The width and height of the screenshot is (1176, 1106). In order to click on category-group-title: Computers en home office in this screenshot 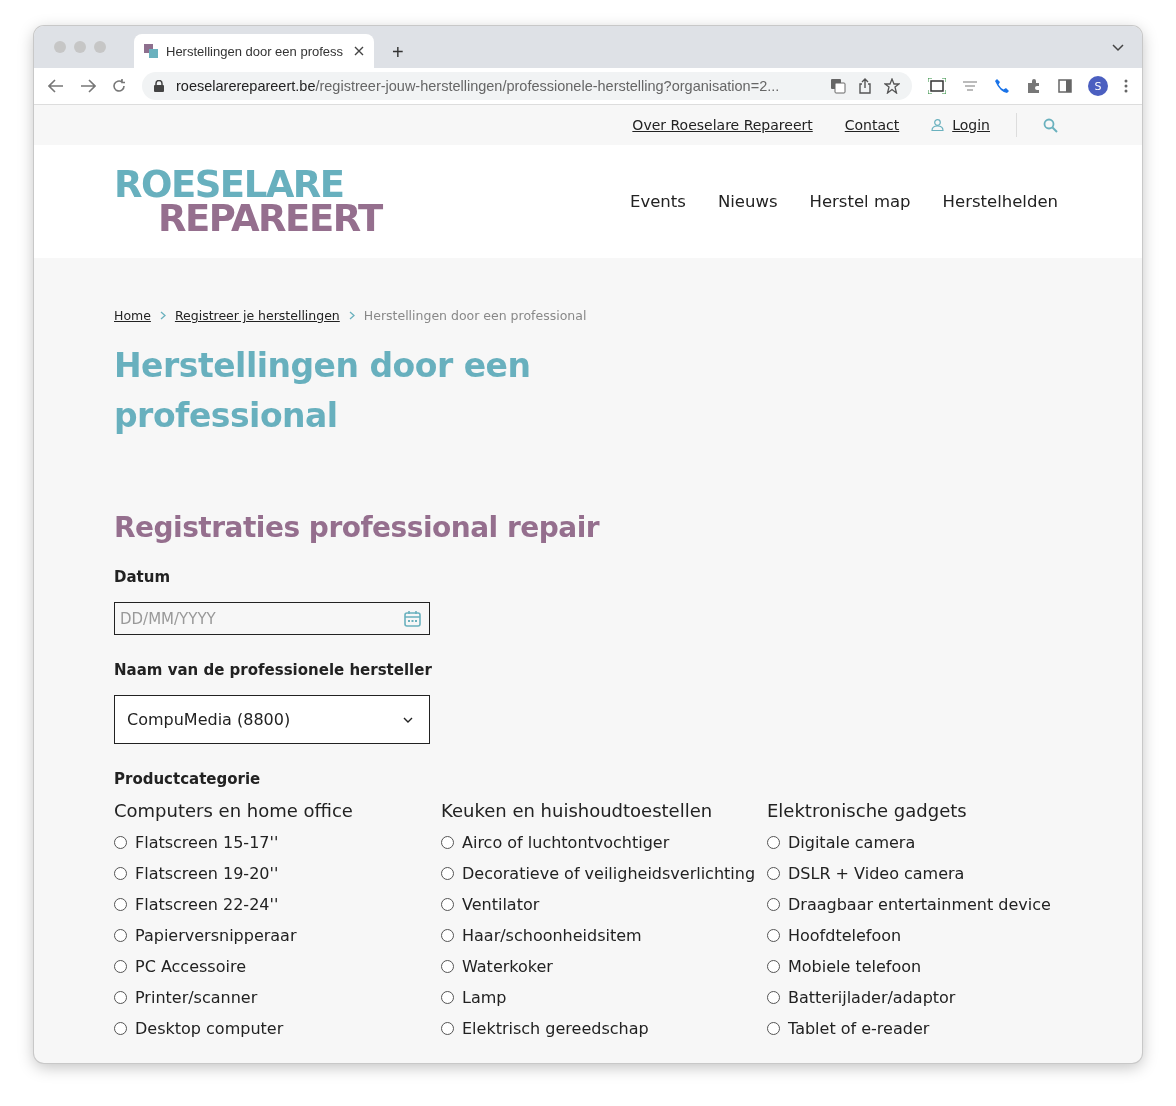, I will do `click(234, 810)`.